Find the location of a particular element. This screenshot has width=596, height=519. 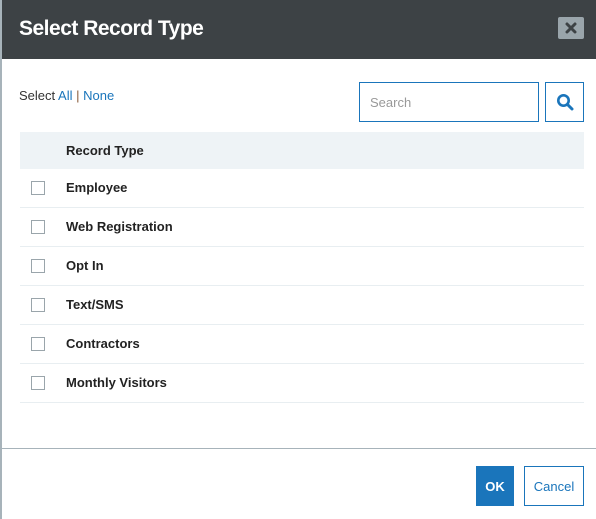

select-all-link: All is located at coordinates (65, 95).